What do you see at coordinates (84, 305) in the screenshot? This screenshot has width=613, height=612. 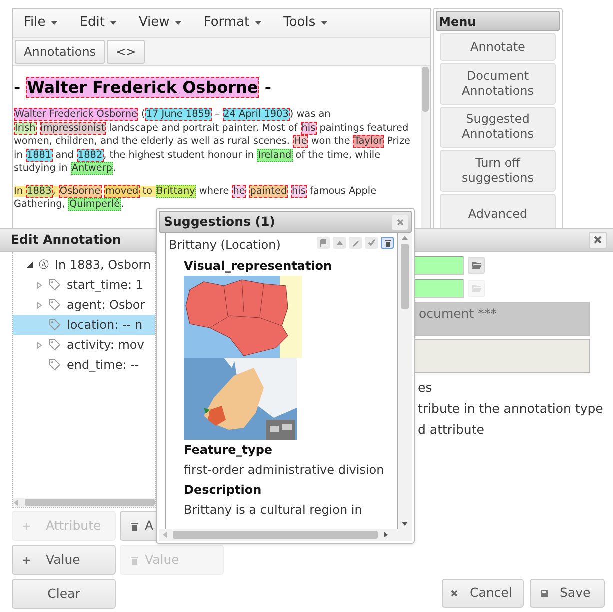 I see `tree-item: agent: Osbor` at bounding box center [84, 305].